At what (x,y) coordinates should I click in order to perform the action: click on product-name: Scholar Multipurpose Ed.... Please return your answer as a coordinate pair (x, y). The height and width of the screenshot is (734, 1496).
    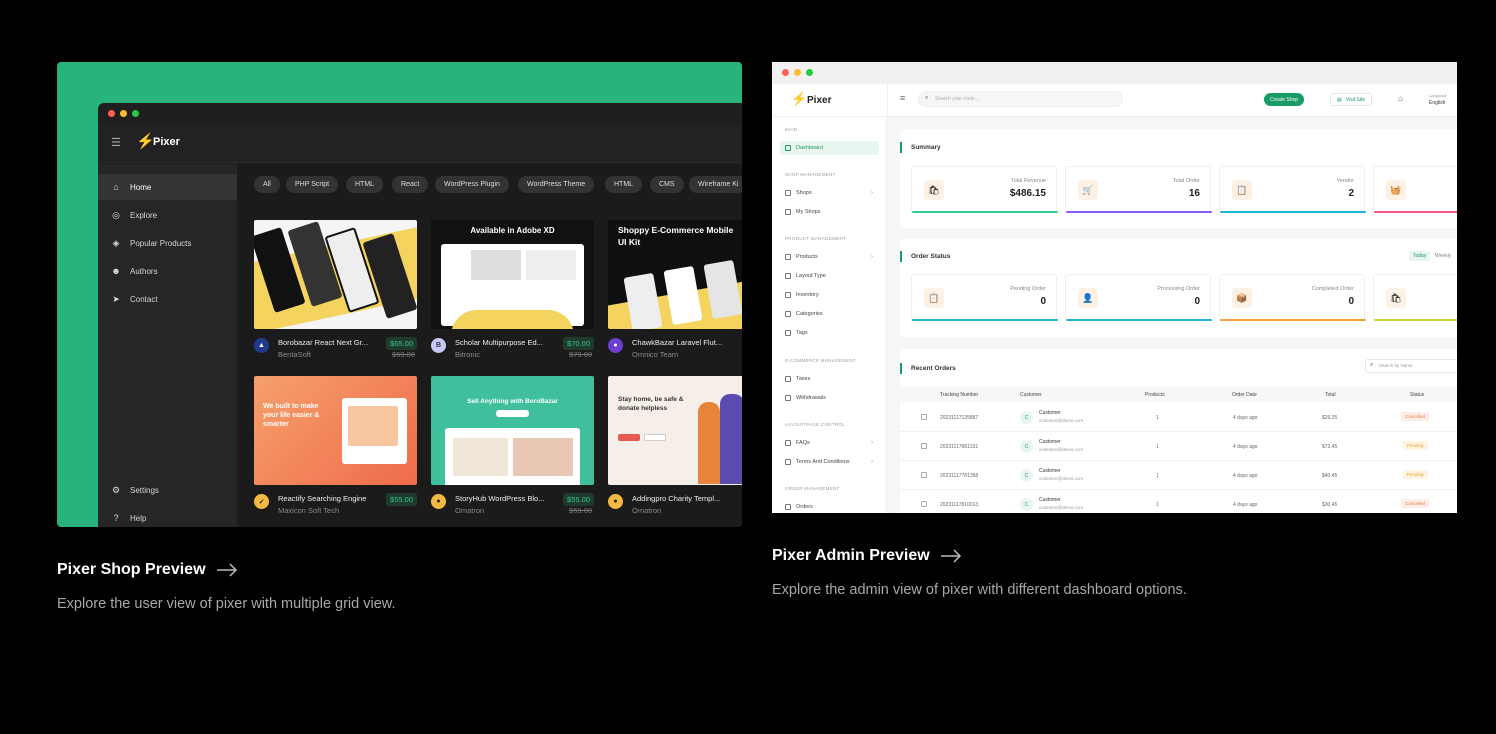
    Looking at the image, I should click on (502, 342).